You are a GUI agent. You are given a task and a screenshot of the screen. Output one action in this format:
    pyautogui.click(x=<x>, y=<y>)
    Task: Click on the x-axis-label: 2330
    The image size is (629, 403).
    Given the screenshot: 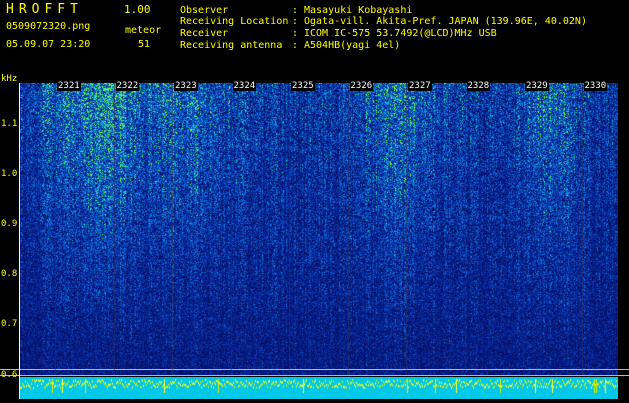 What is the action you would take?
    pyautogui.click(x=595, y=86)
    